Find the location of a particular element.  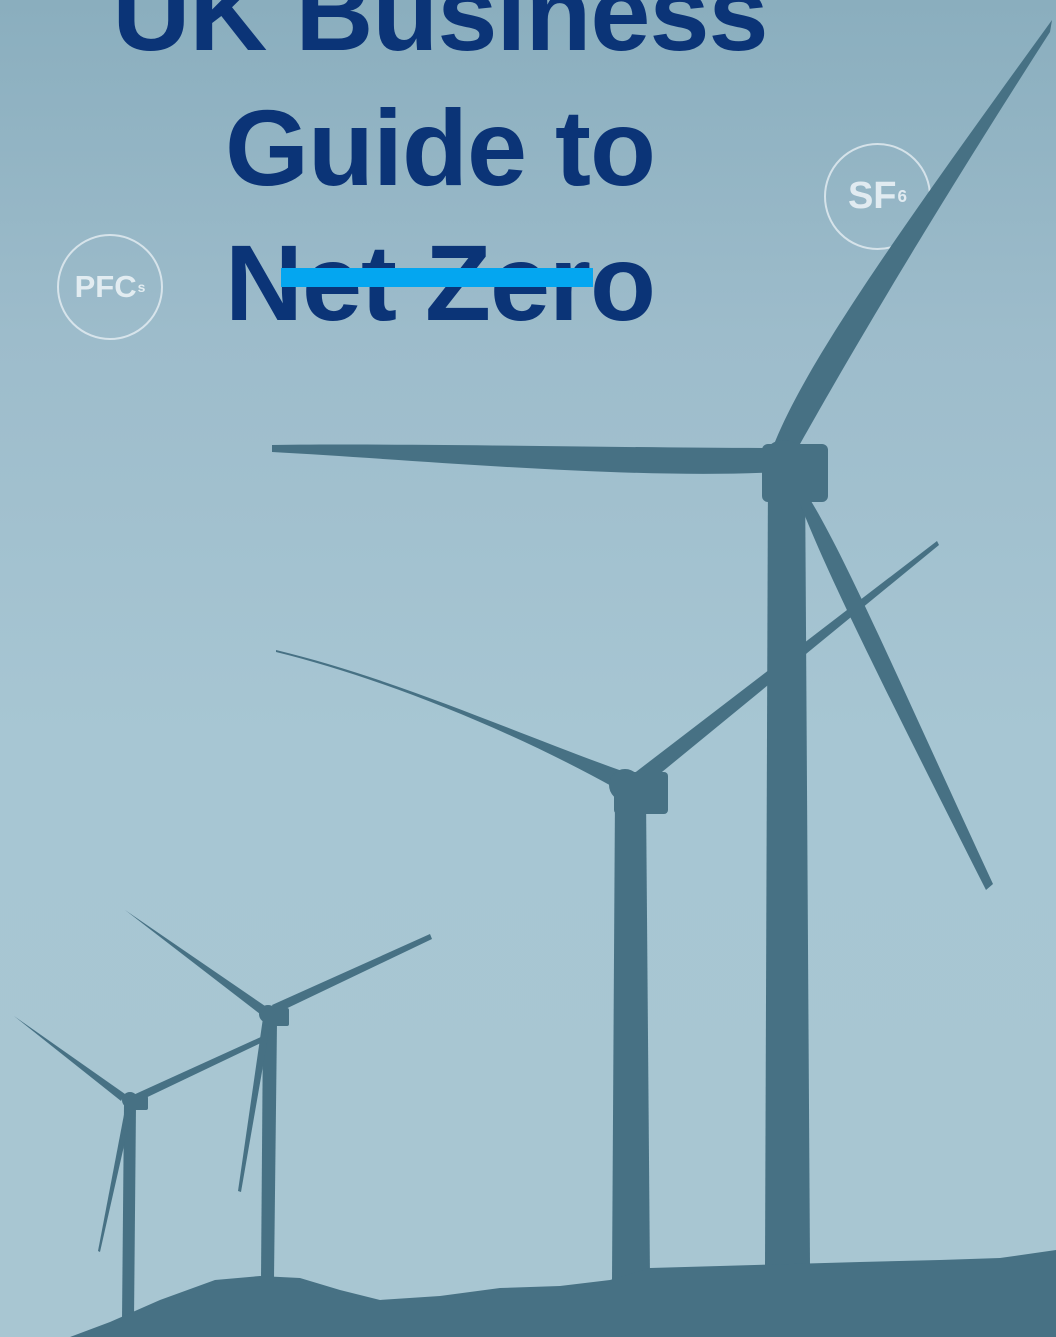

turbine-small-icon is located at coordinates (278, 1094).